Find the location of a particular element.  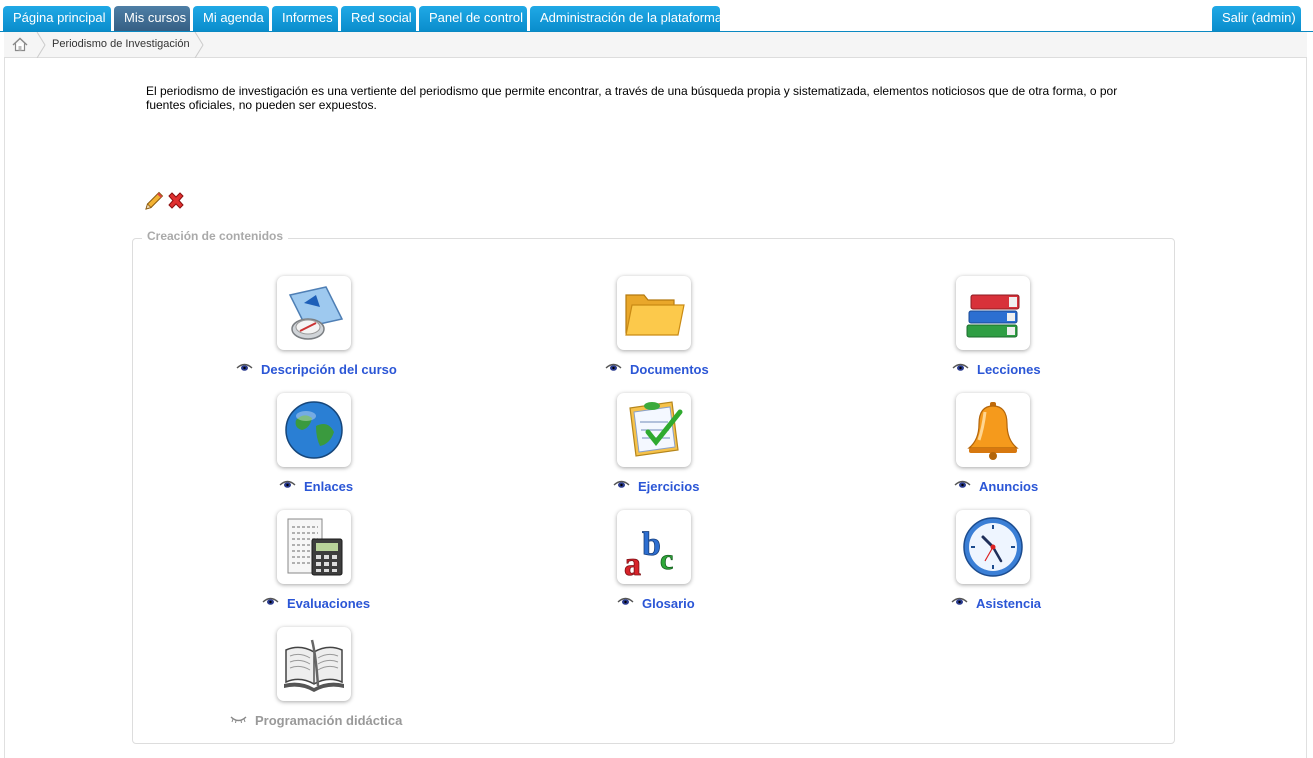

globe-icon is located at coordinates (314, 430).